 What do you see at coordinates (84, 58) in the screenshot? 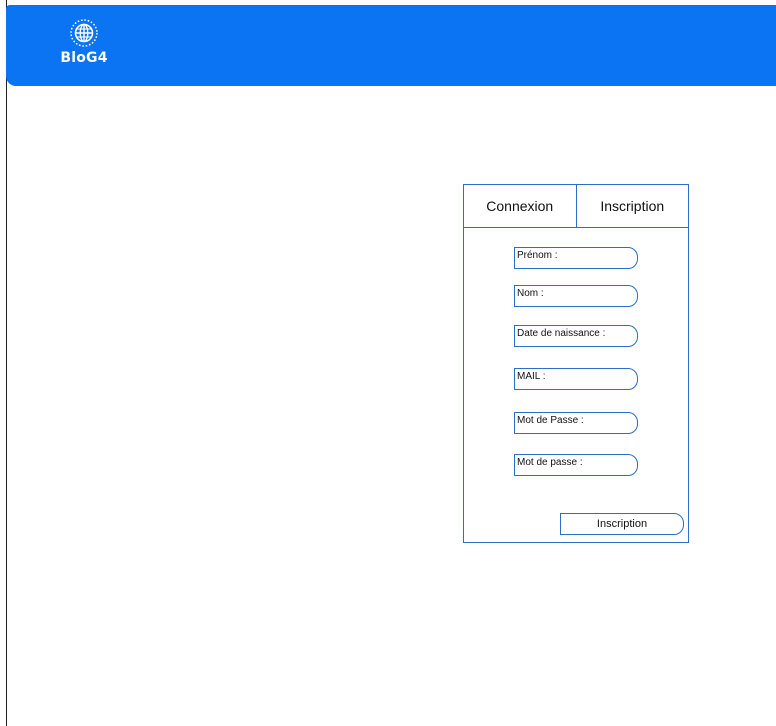
I see `logo-text: BloG4` at bounding box center [84, 58].